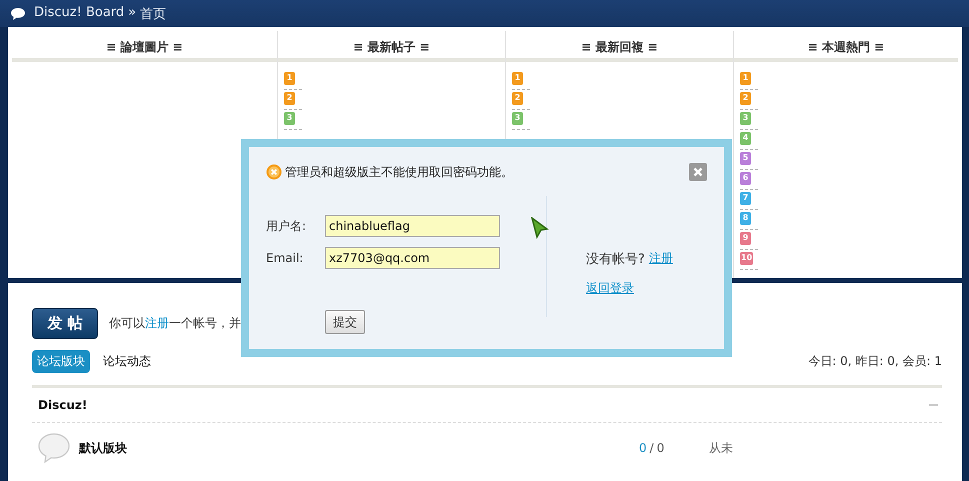  I want to click on thread-count: 0, so click(643, 448).